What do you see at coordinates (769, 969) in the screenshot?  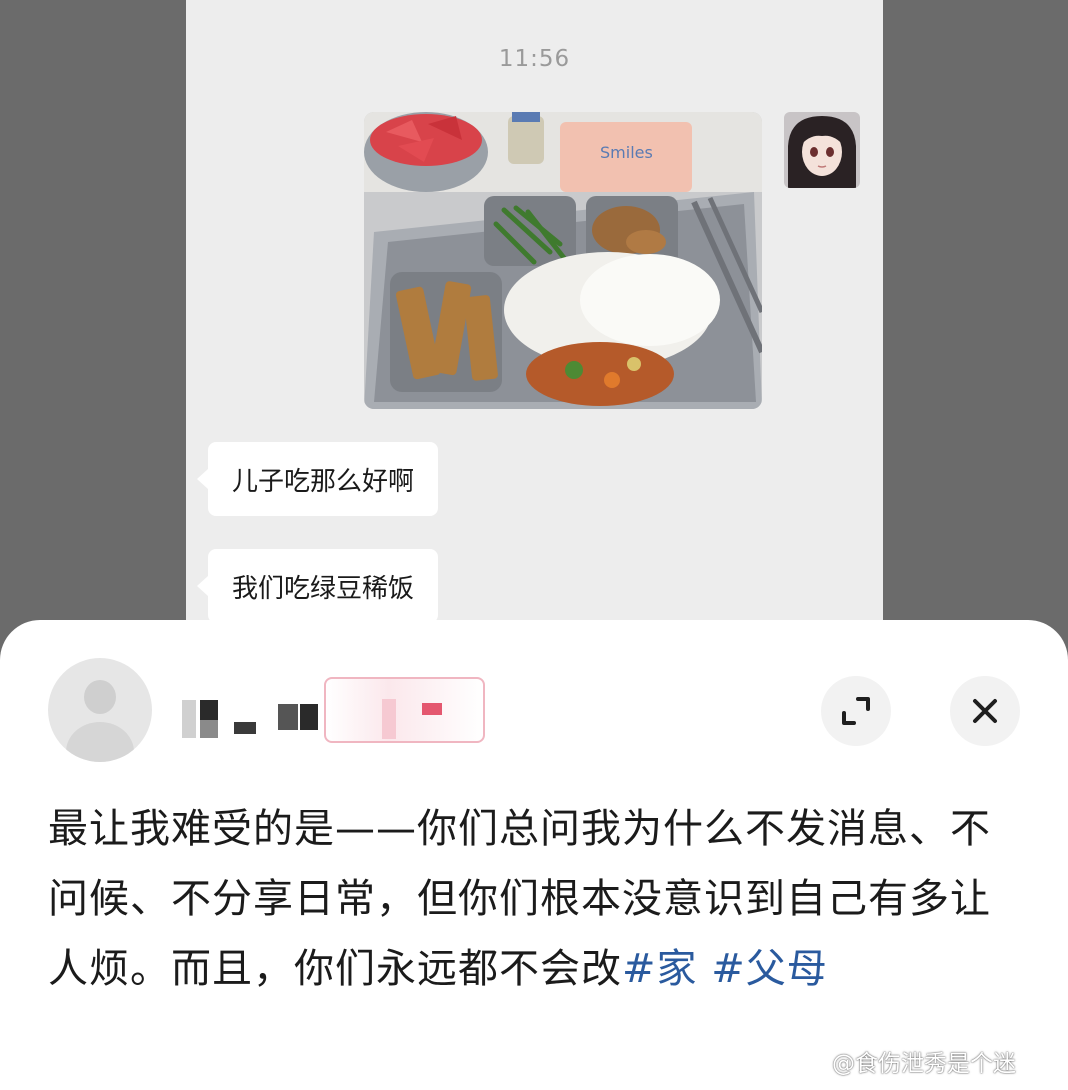 I see `hashtag-link: #父母` at bounding box center [769, 969].